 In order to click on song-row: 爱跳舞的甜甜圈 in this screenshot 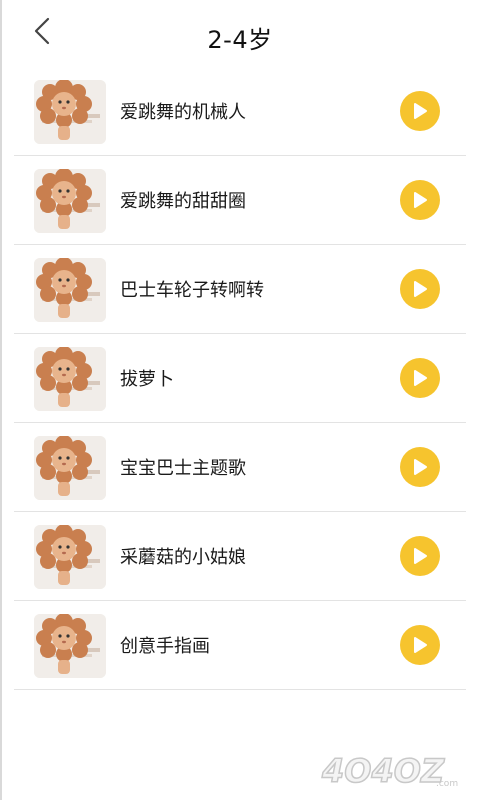, I will do `click(240, 200)`.